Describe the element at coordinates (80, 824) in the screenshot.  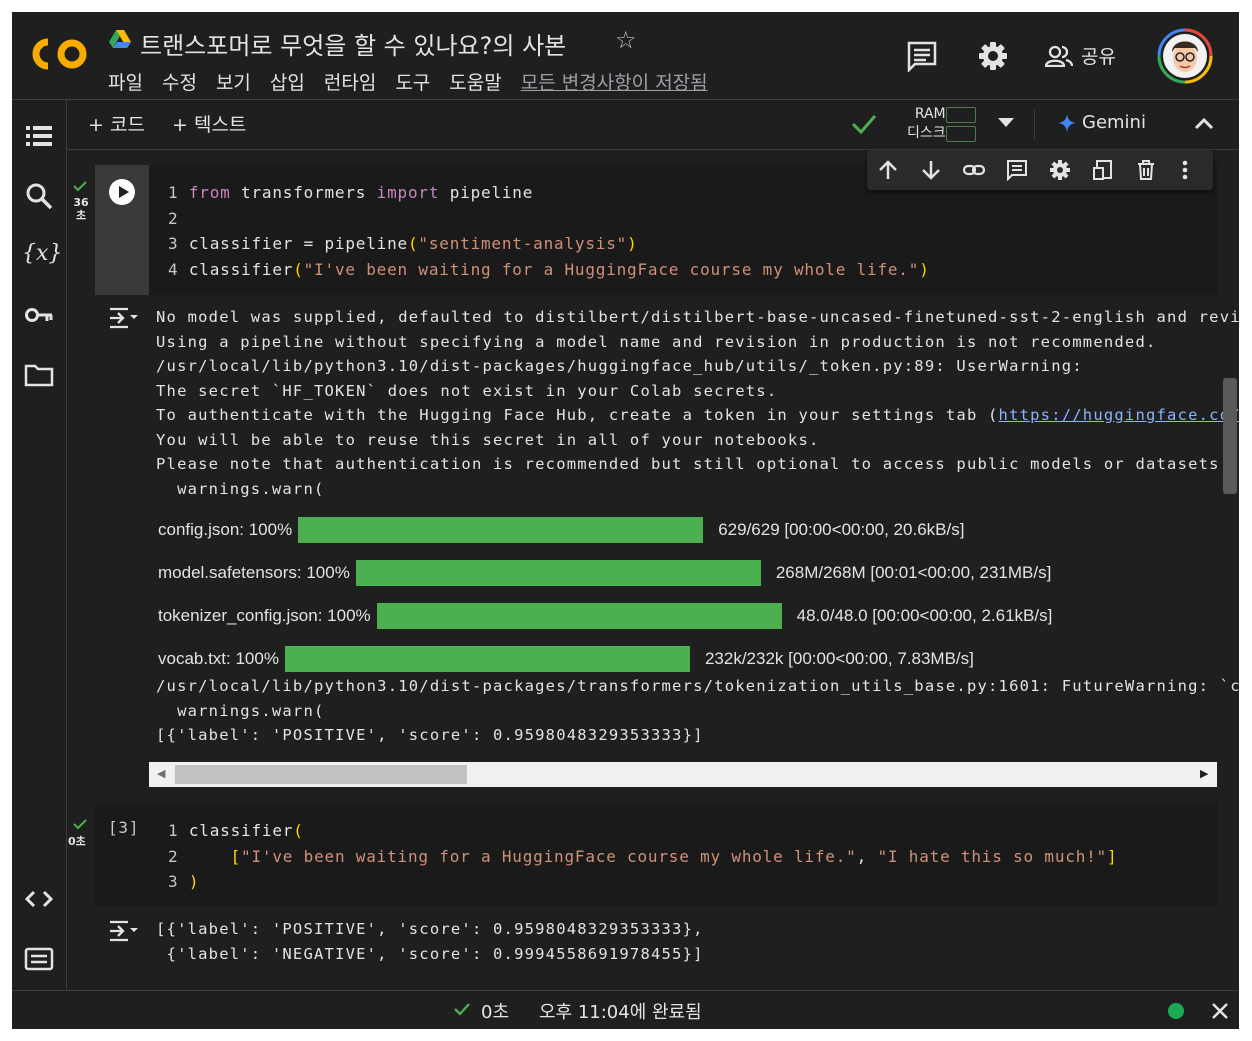
I see `cell-2-success-check-icon` at that location.